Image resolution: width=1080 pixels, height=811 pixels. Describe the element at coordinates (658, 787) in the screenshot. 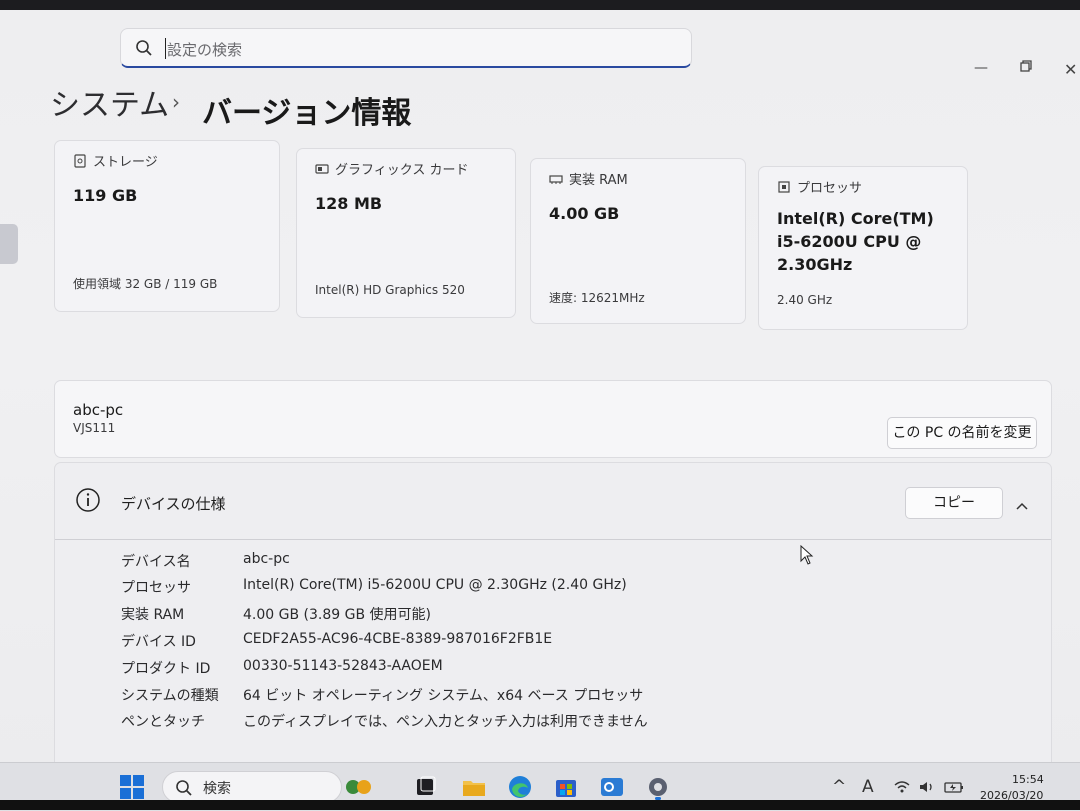

I see `settings-gear-icon` at that location.